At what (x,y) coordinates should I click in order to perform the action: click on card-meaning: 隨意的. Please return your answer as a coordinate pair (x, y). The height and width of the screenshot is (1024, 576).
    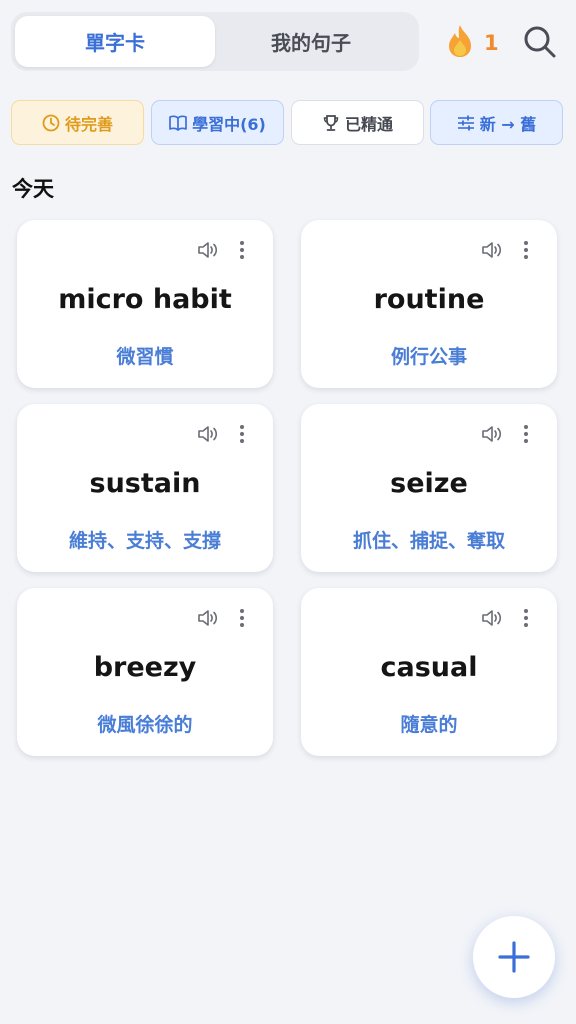
    Looking at the image, I should click on (429, 725).